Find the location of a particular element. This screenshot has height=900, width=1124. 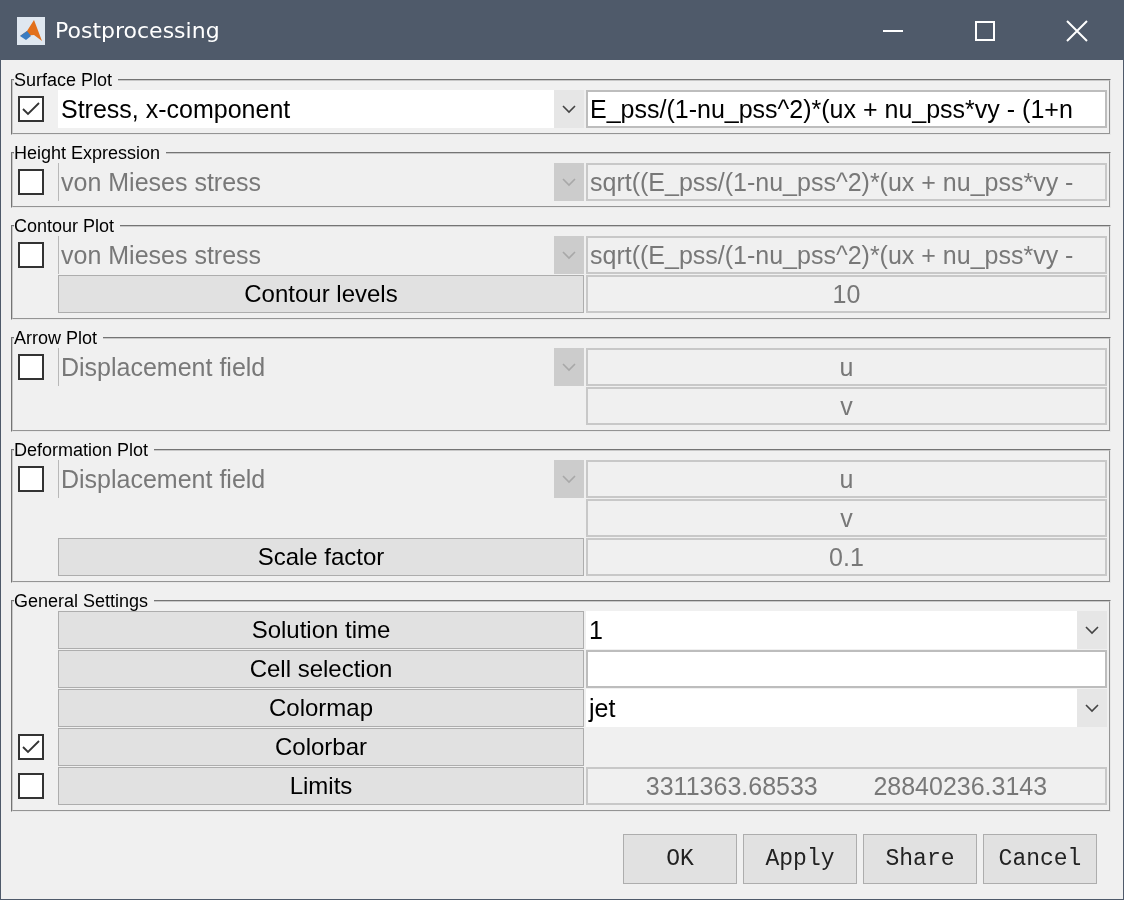

app-logo-icon is located at coordinates (31, 30).